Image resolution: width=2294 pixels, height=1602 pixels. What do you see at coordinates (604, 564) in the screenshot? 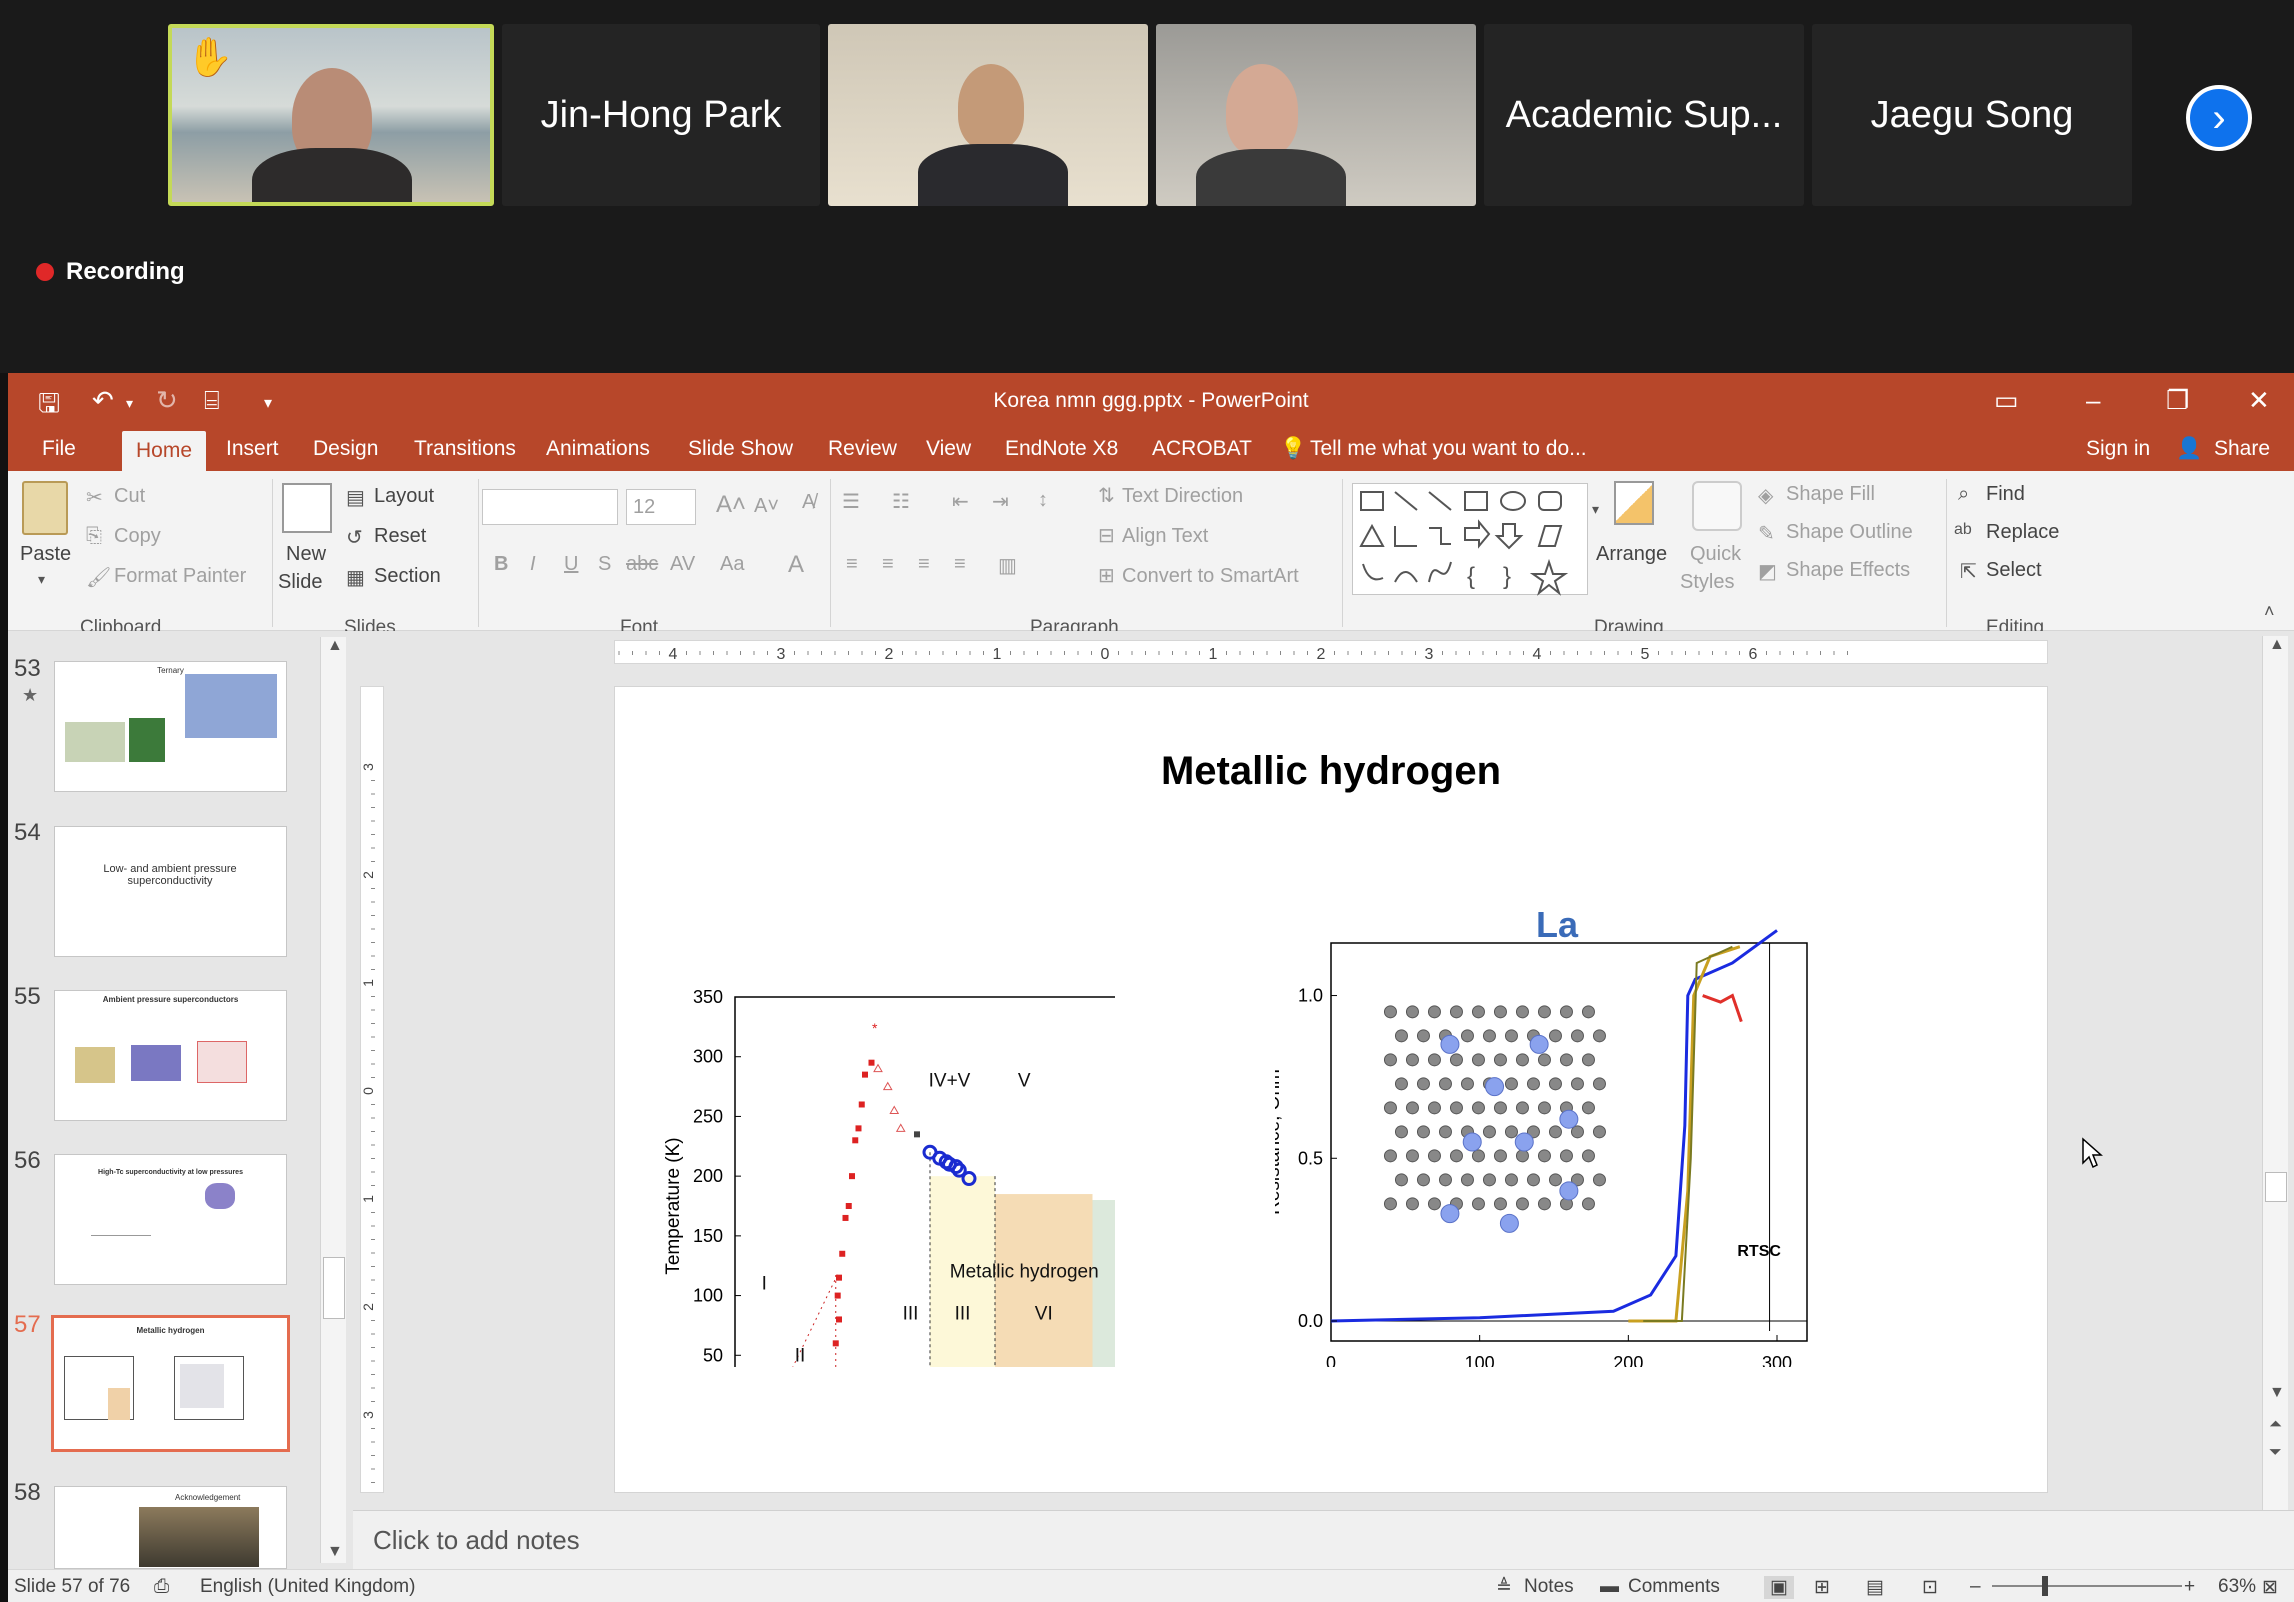
I see `shadow-icon: S` at bounding box center [604, 564].